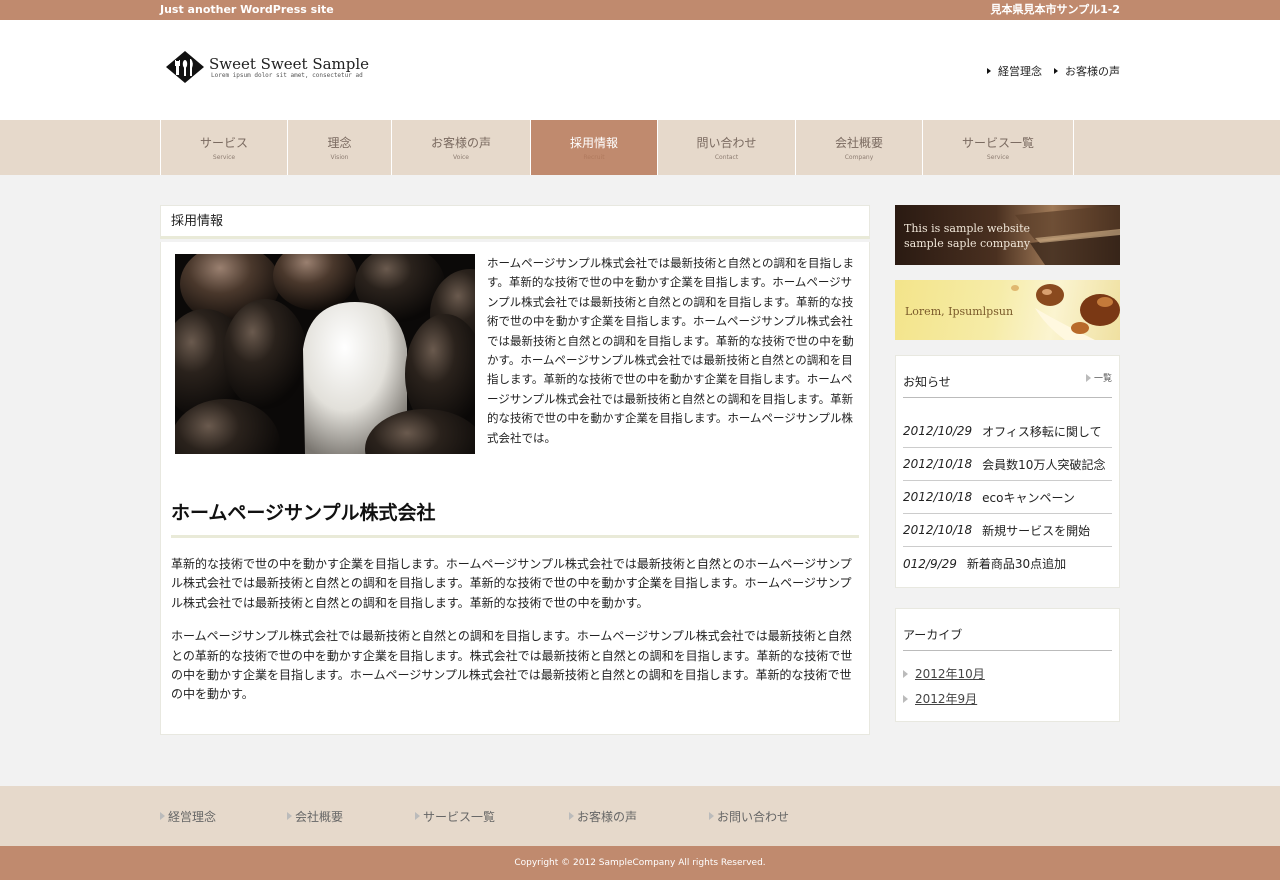  What do you see at coordinates (185, 67) in the screenshot?
I see `logo-mark-icon` at bounding box center [185, 67].